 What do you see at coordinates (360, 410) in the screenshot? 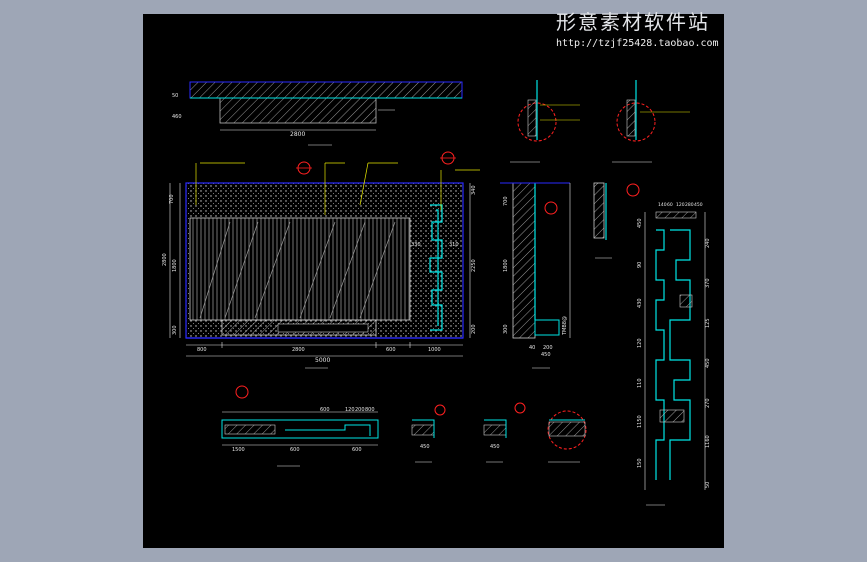
I see `bottom-plan-dim-6: 200` at bounding box center [360, 410].